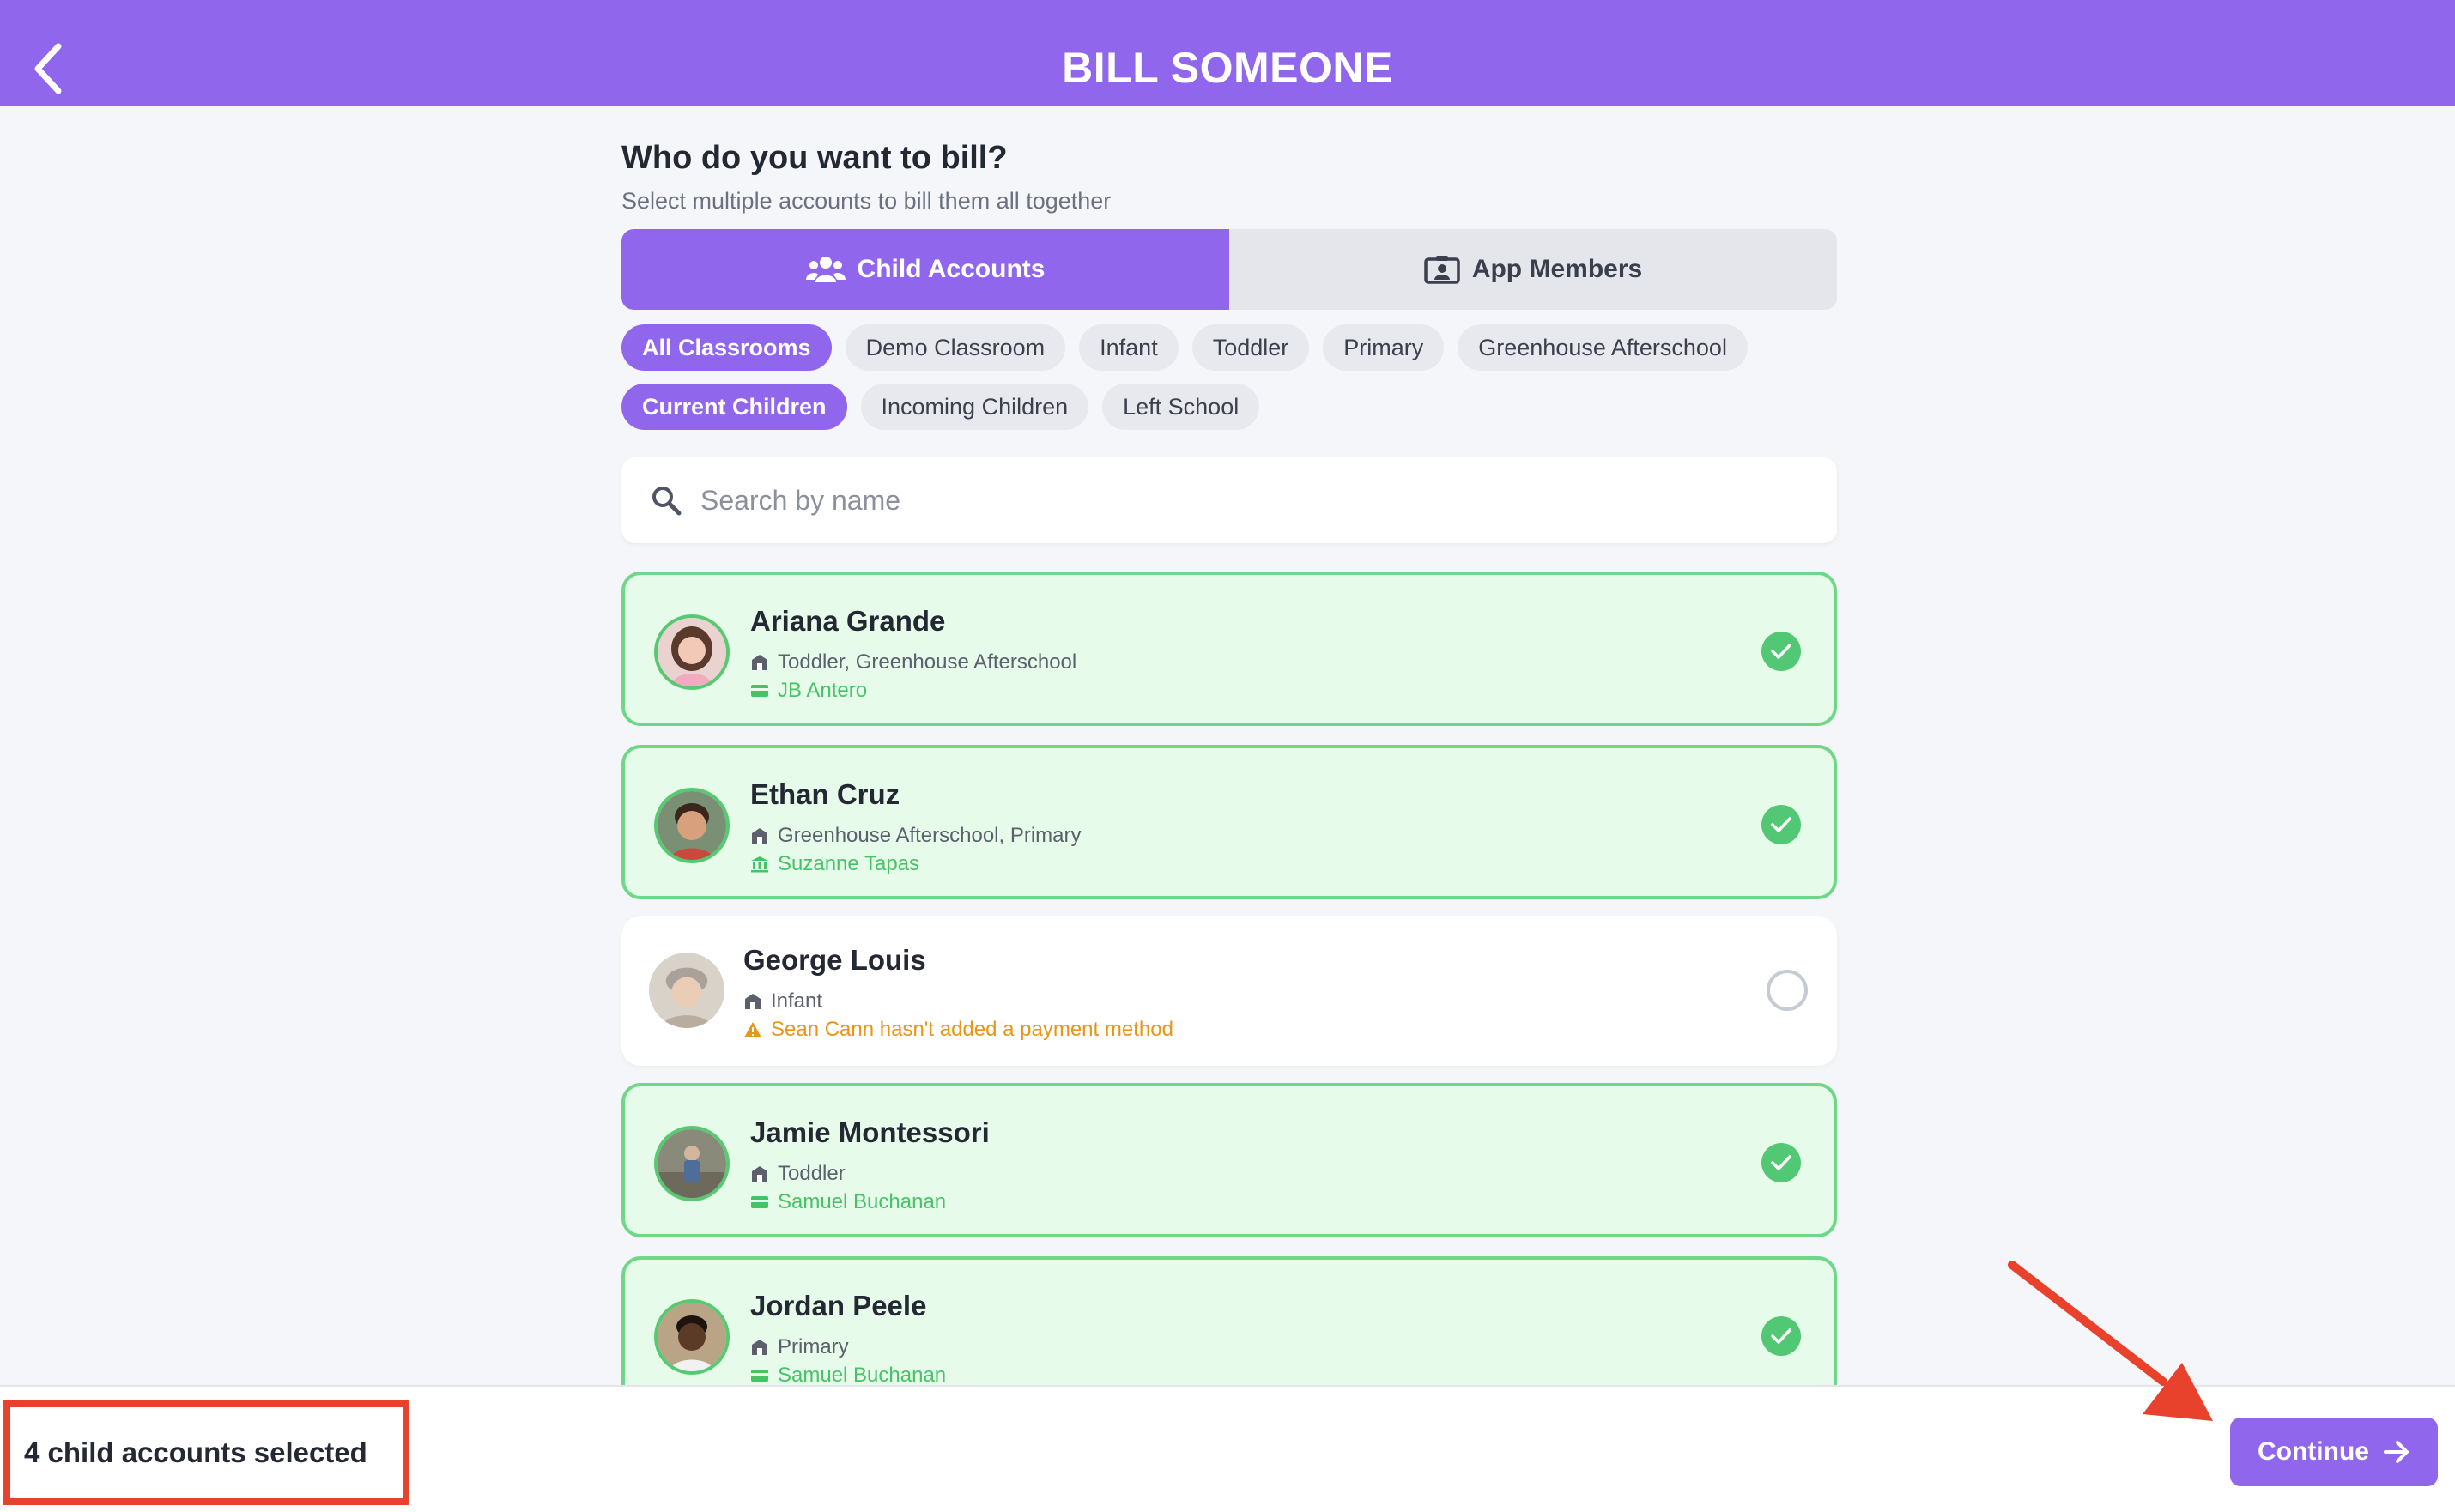 The height and width of the screenshot is (1512, 2455). I want to click on payment-warning: Sean Cann hasn't added a payment method, so click(958, 1030).